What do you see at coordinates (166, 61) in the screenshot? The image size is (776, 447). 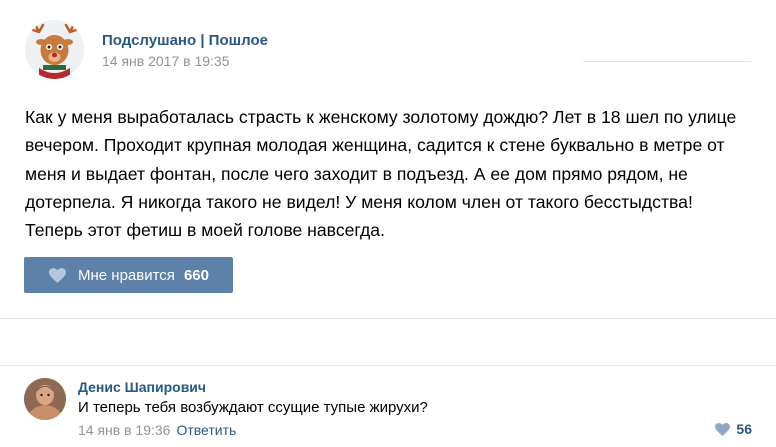 I see `post-date: 14 янв 2017 в 19:35` at bounding box center [166, 61].